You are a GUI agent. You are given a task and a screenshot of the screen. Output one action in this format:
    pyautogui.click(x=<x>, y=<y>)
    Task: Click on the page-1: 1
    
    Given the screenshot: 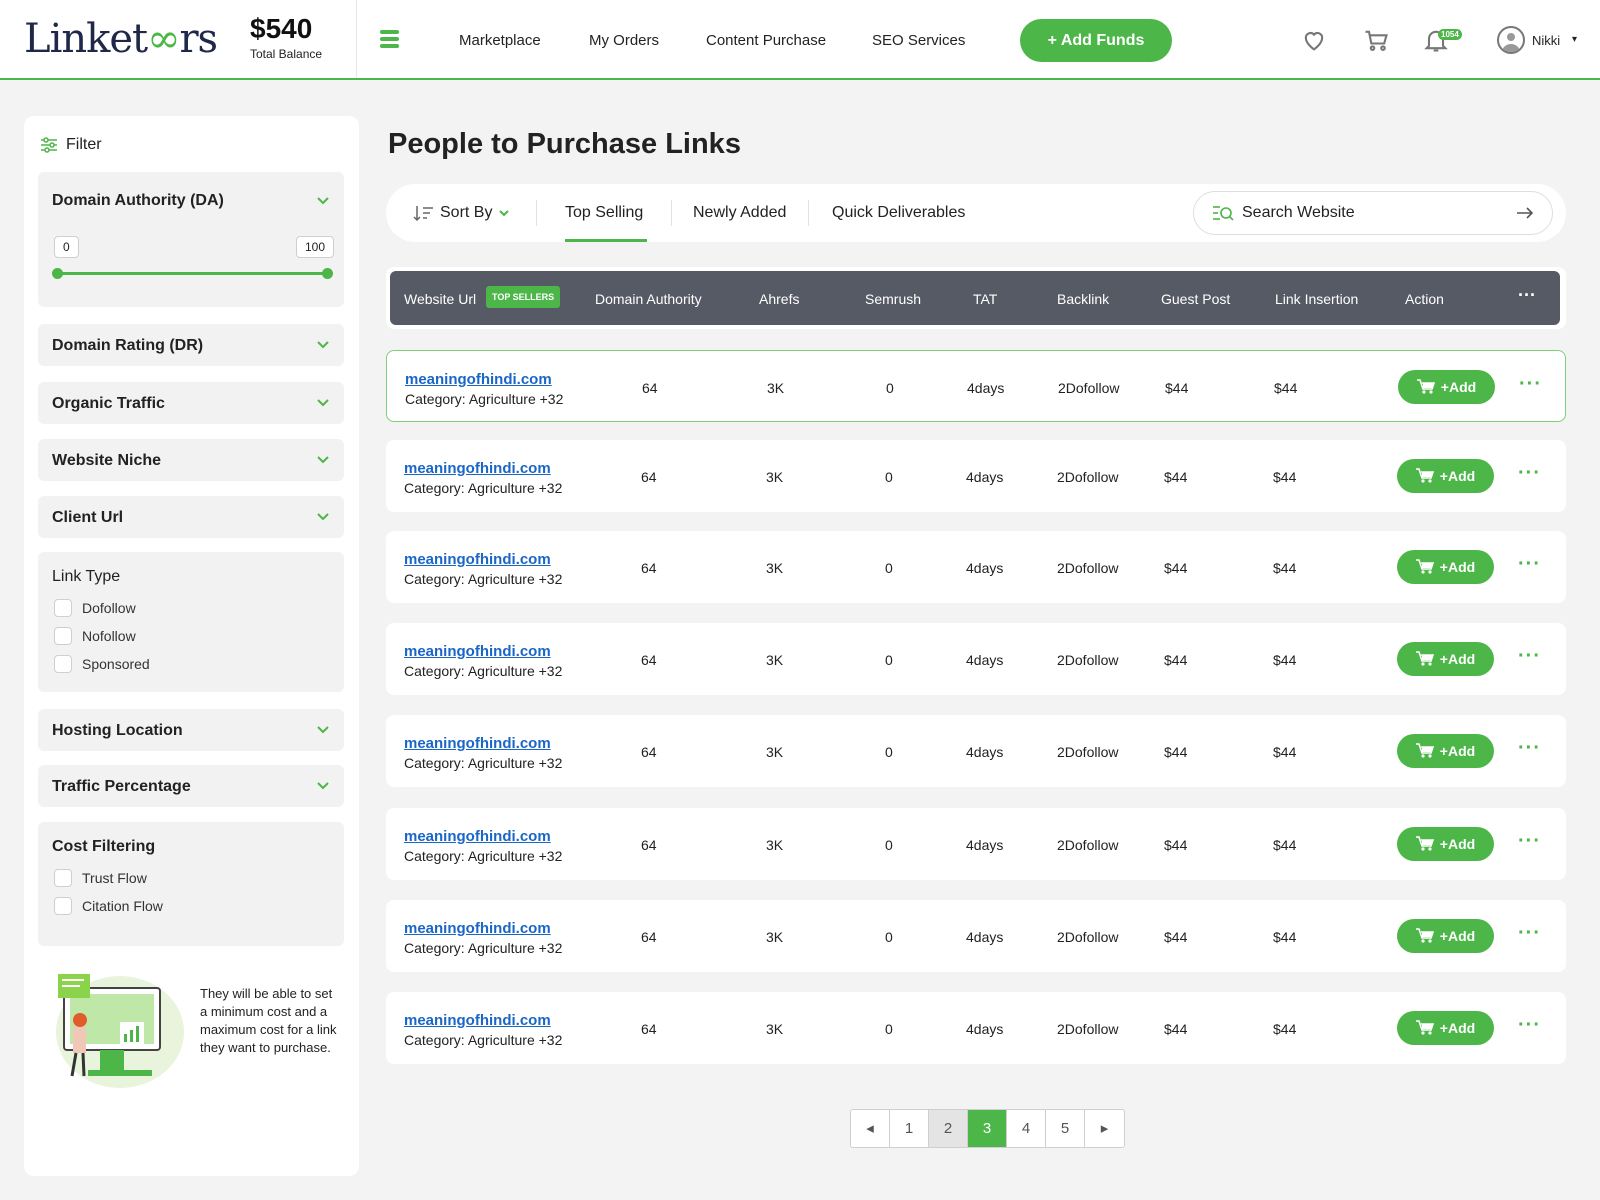 What is the action you would take?
    pyautogui.click(x=909, y=1128)
    